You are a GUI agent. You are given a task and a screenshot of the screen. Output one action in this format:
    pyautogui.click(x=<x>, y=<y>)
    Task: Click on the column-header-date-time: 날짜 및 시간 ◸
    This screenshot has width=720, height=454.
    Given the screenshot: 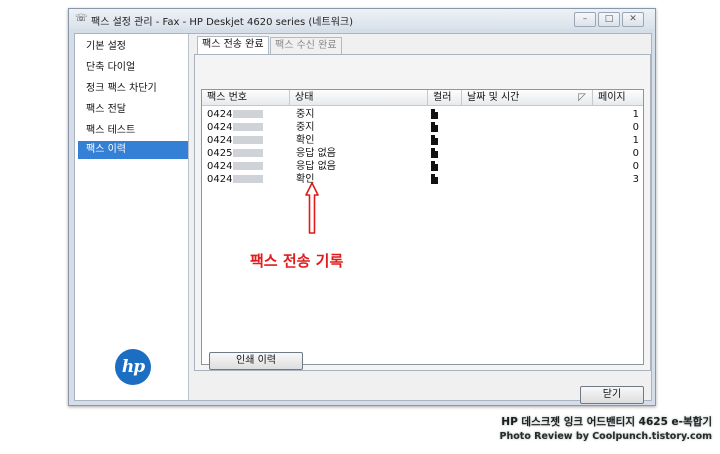 What is the action you would take?
    pyautogui.click(x=527, y=98)
    